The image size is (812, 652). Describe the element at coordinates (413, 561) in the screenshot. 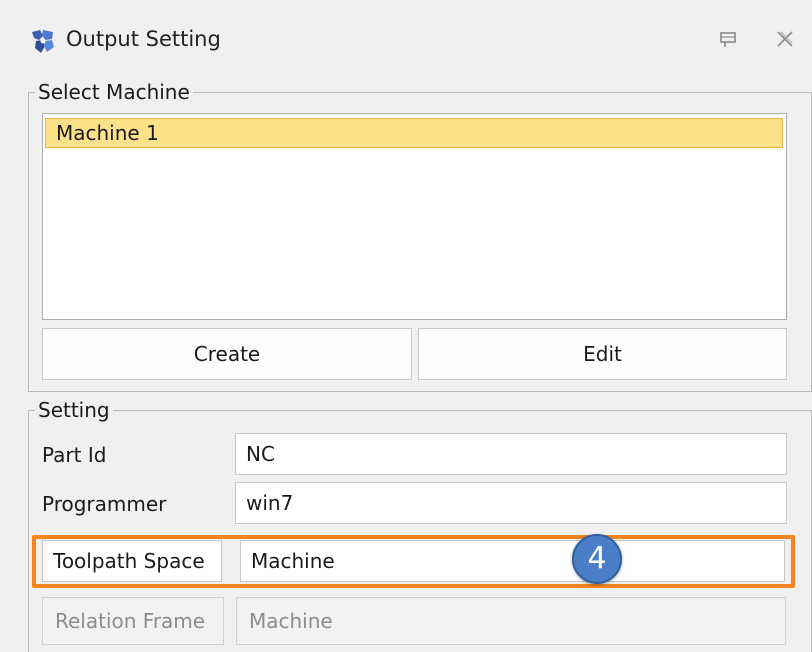

I see `toolpath-space-highlight` at that location.